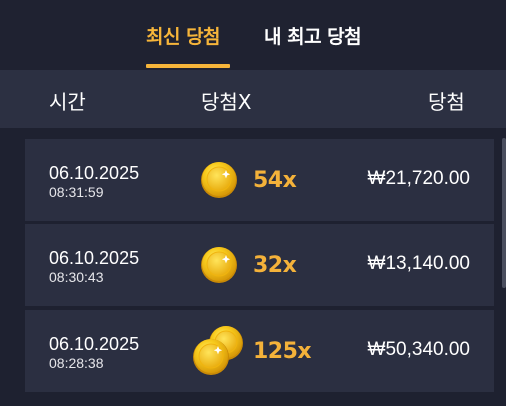  I want to click on scrollbar, so click(504, 213).